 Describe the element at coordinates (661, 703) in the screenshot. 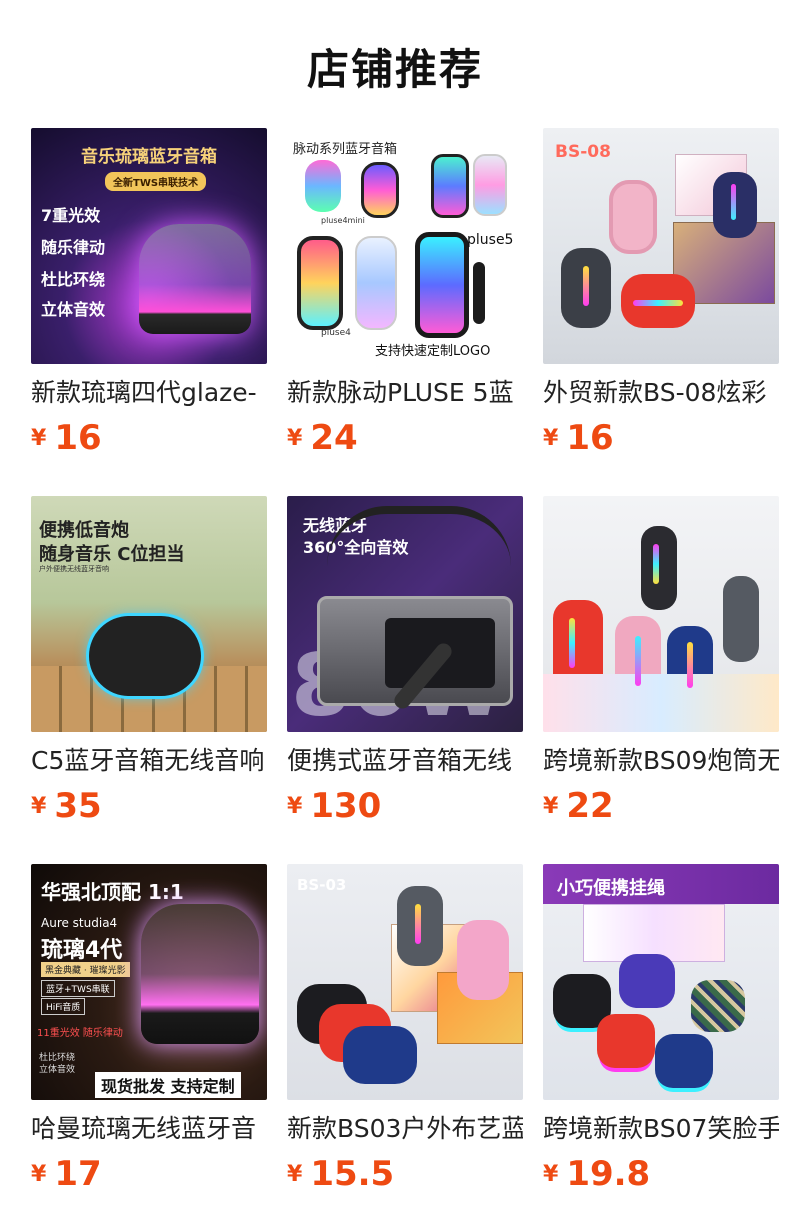

I see `box-illustration` at that location.